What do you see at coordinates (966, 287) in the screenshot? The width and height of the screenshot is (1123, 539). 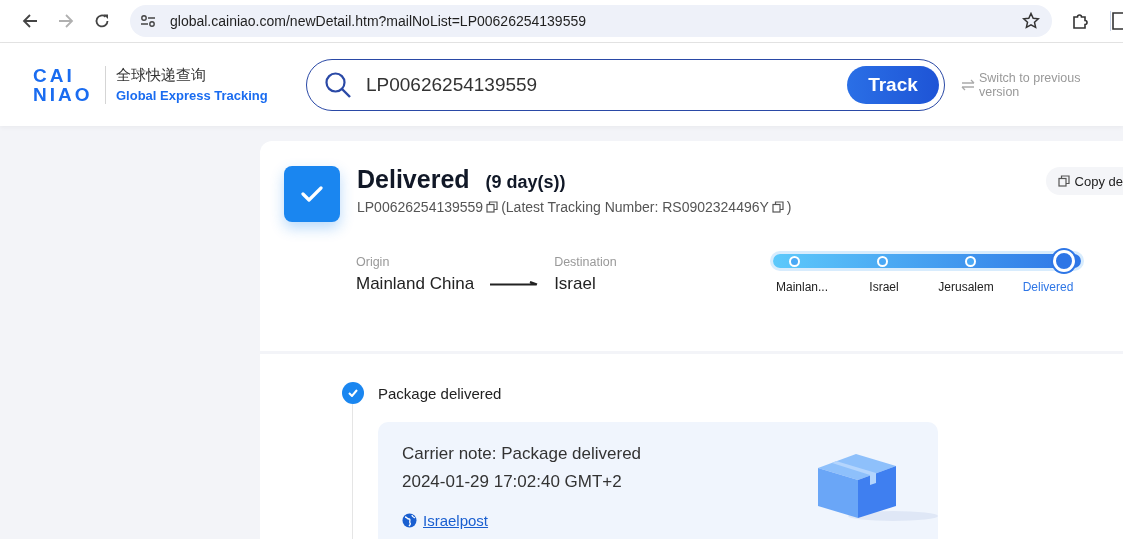 I see `step-label: Jerusalem` at bounding box center [966, 287].